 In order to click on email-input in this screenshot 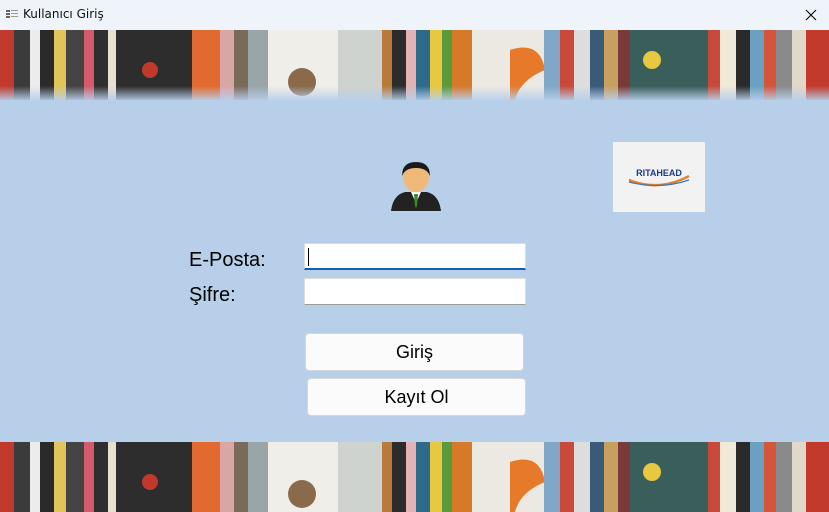, I will do `click(415, 256)`.